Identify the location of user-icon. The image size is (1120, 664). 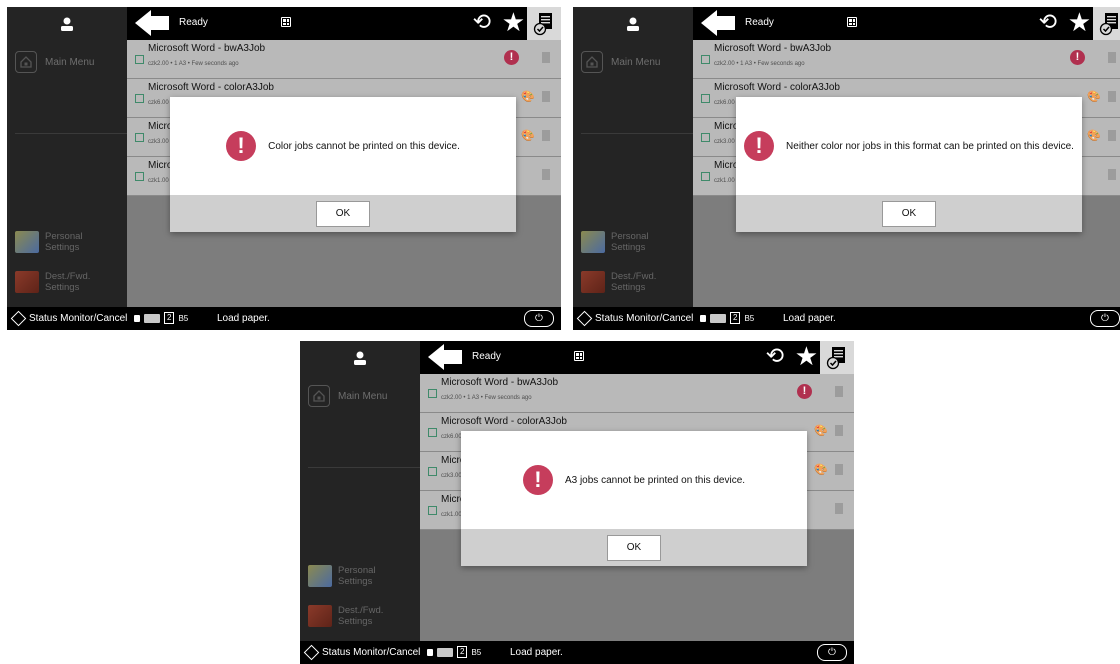
(360, 358).